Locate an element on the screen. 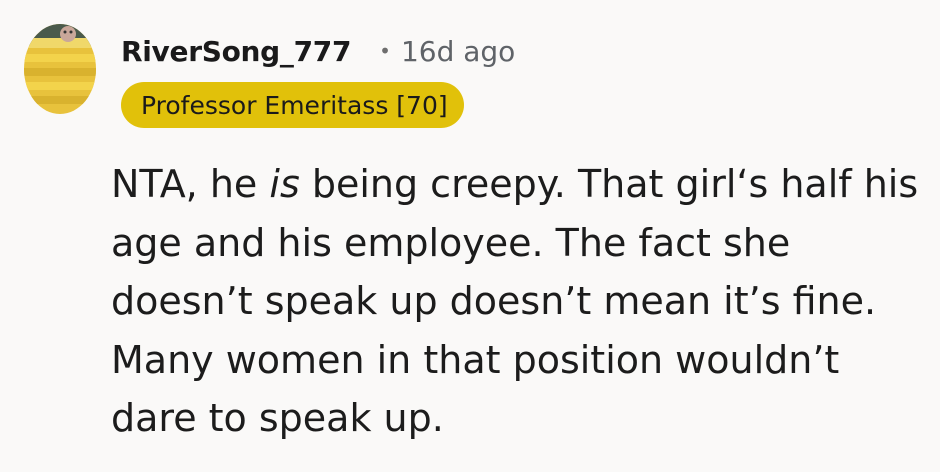  comment-body-text: NTA, he is located at coordinates (190, 184).